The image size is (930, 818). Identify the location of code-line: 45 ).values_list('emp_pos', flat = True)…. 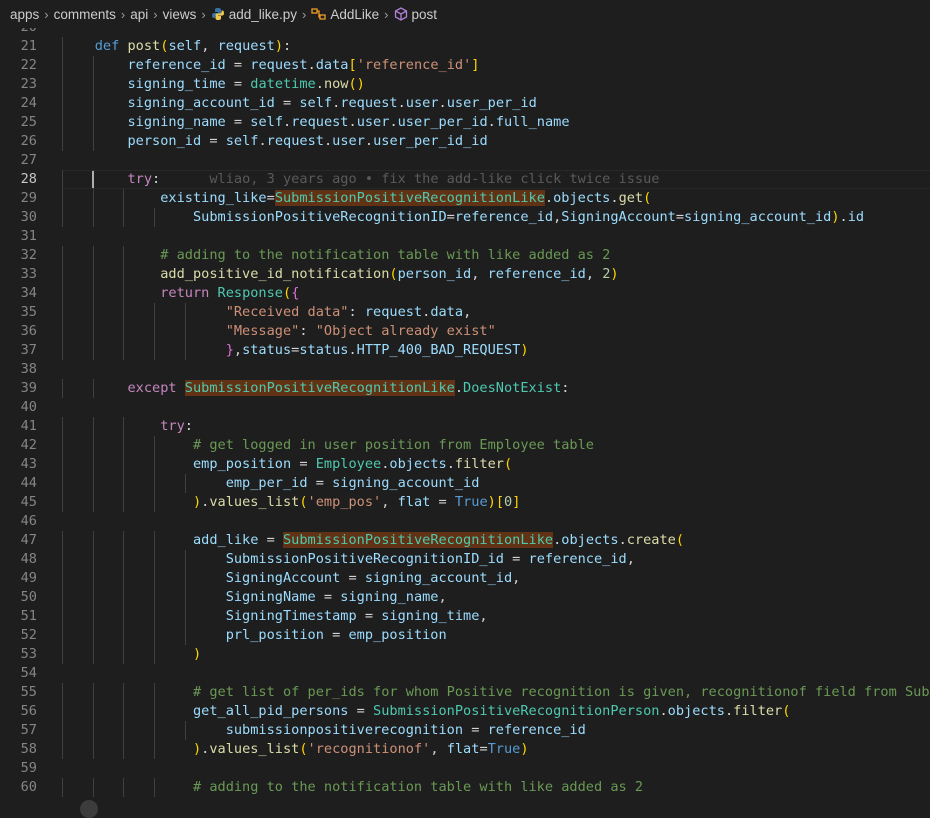
(465, 502).